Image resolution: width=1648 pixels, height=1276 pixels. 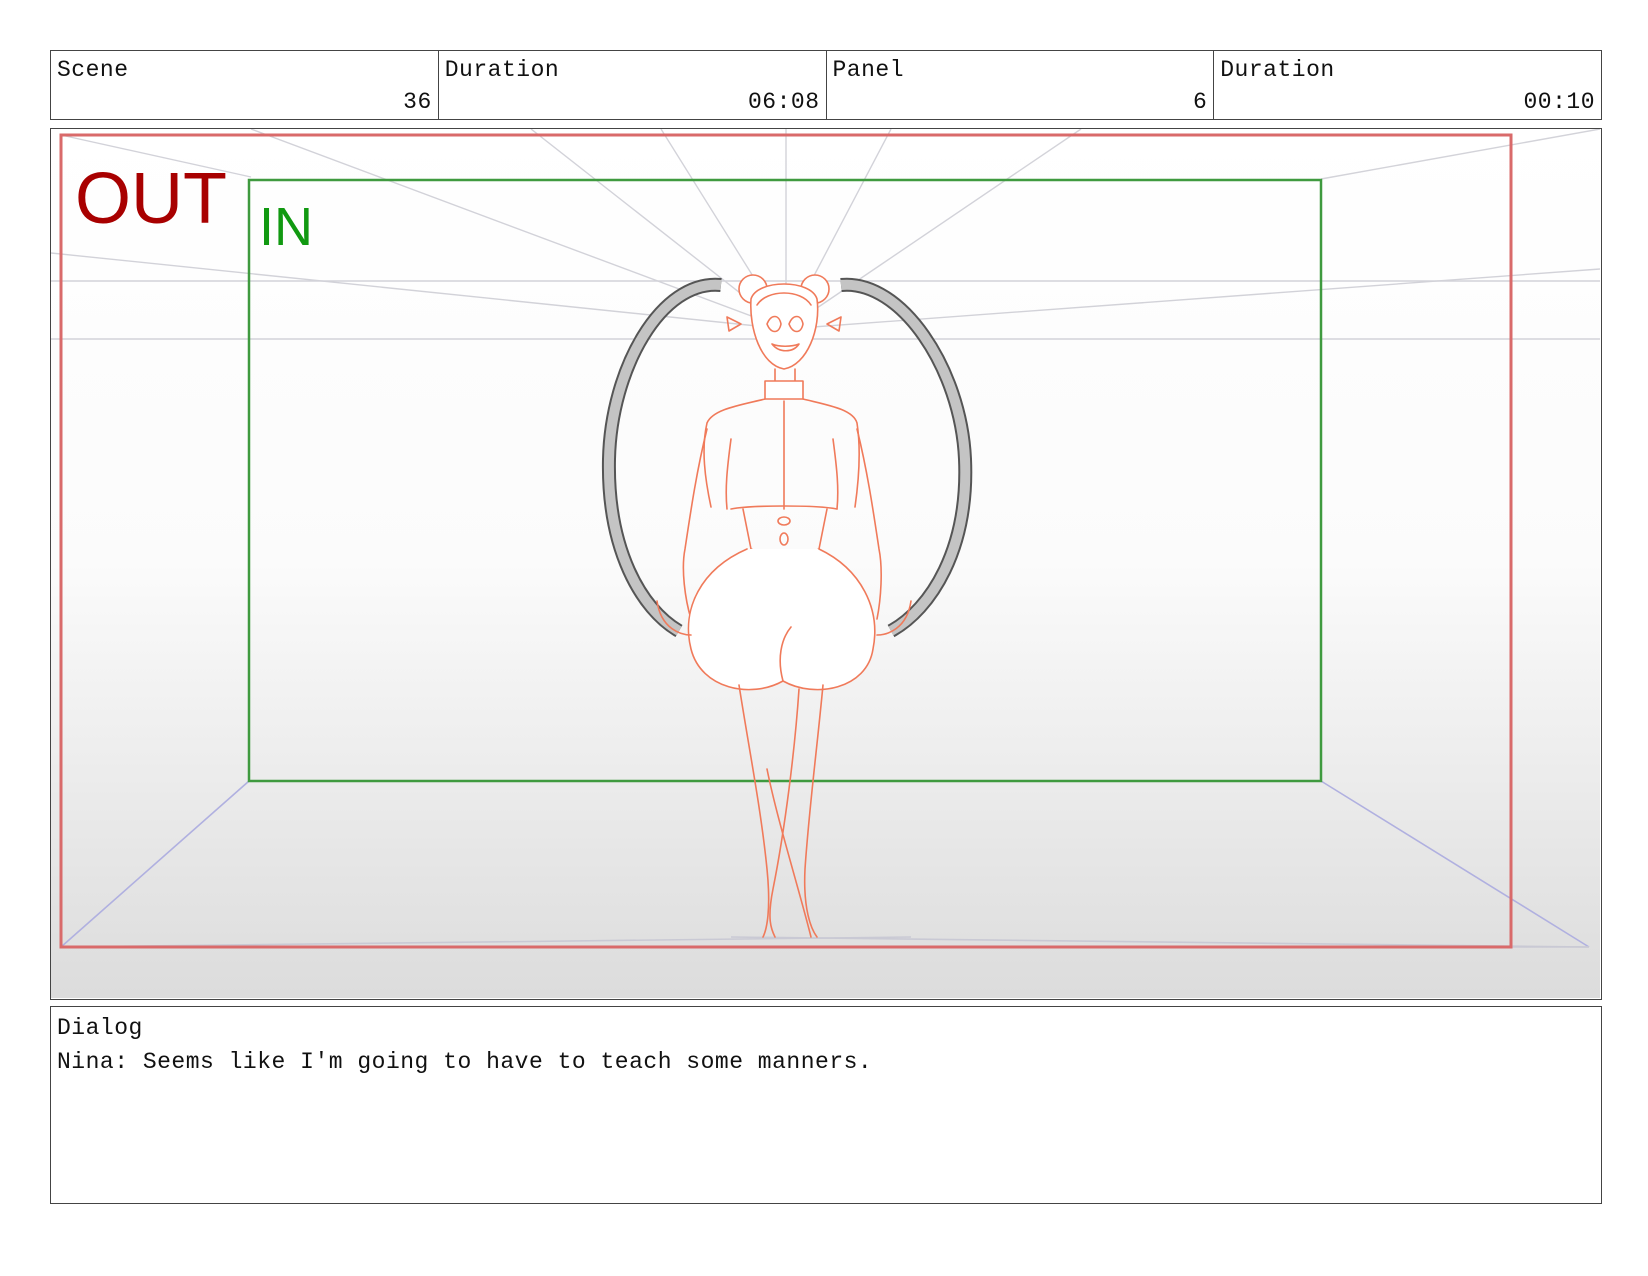 I want to click on out-frame-label: OUT, so click(x=151, y=199).